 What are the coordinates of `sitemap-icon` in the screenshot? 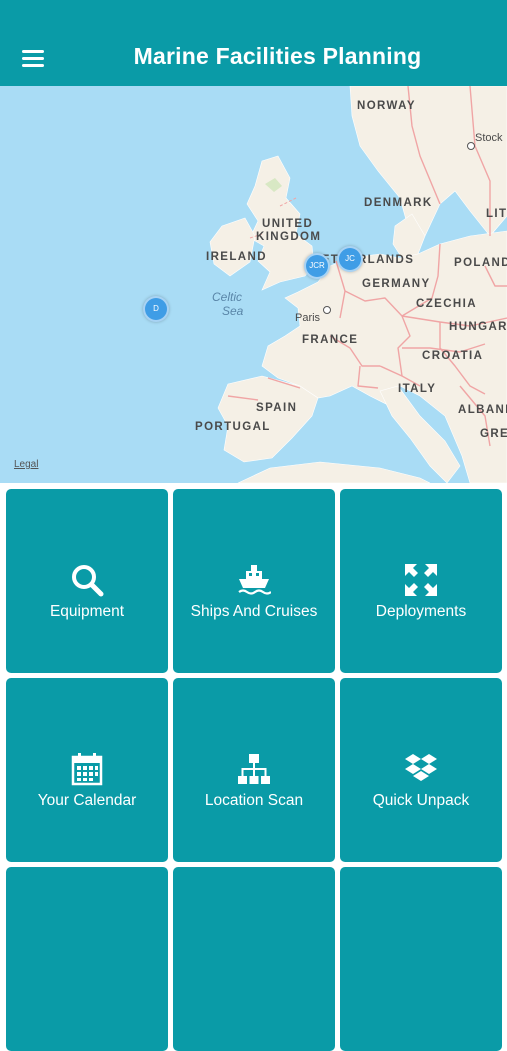 It's located at (254, 769).